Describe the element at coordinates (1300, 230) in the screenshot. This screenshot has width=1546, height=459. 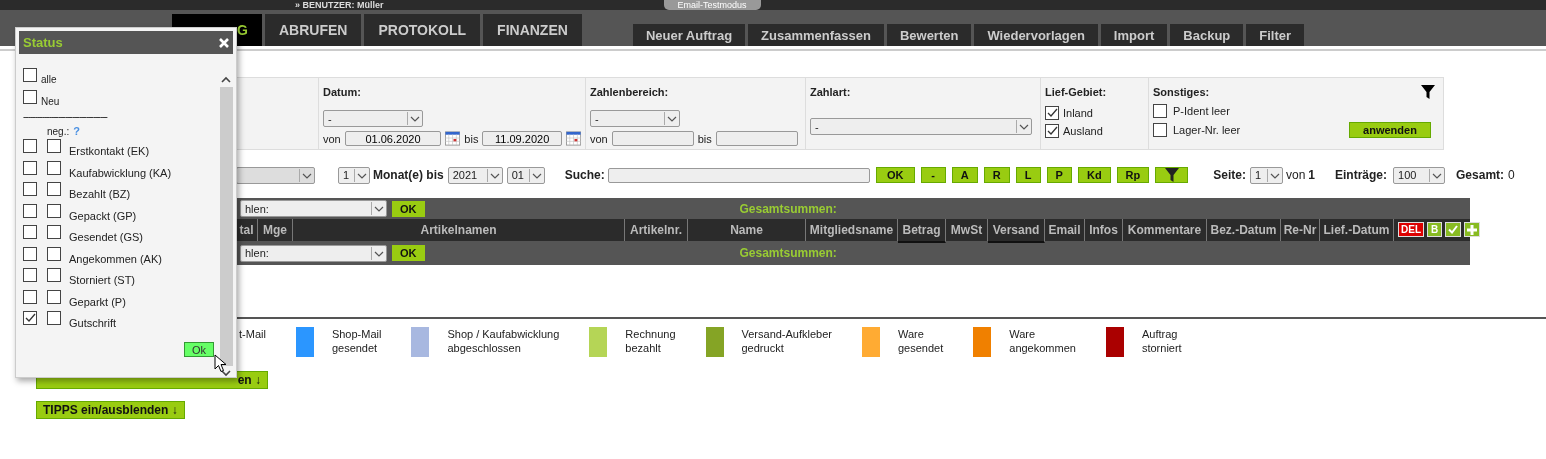
I see `column-header: Re-Nr` at that location.